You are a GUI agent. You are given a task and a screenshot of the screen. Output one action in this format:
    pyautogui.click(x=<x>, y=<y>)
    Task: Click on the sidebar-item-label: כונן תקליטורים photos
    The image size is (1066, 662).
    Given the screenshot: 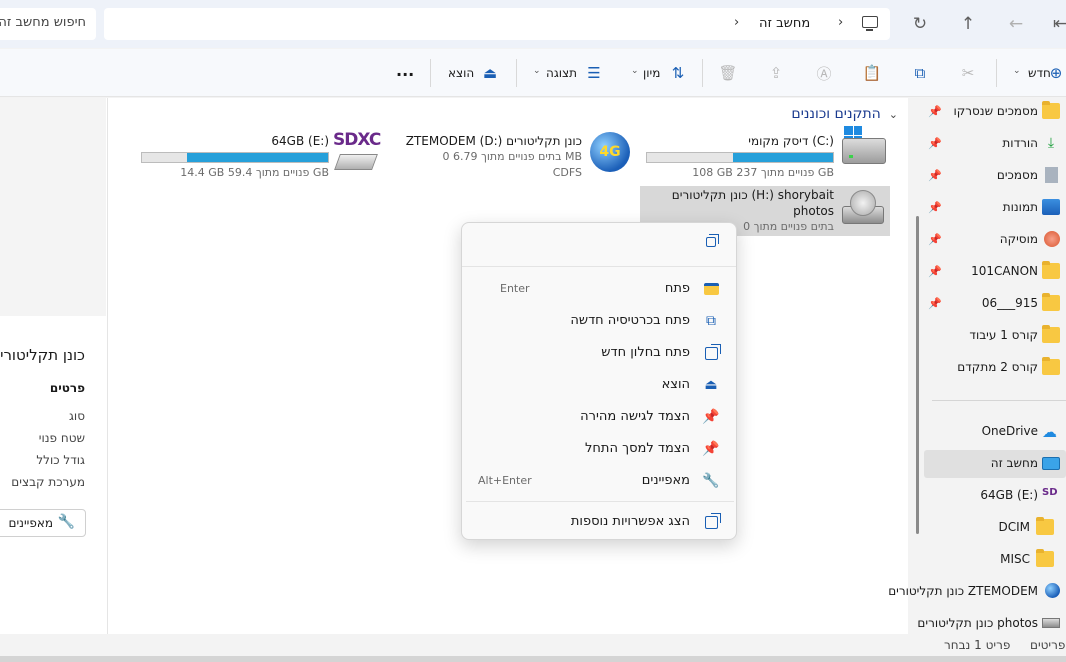 What is the action you would take?
    pyautogui.click(x=977, y=623)
    